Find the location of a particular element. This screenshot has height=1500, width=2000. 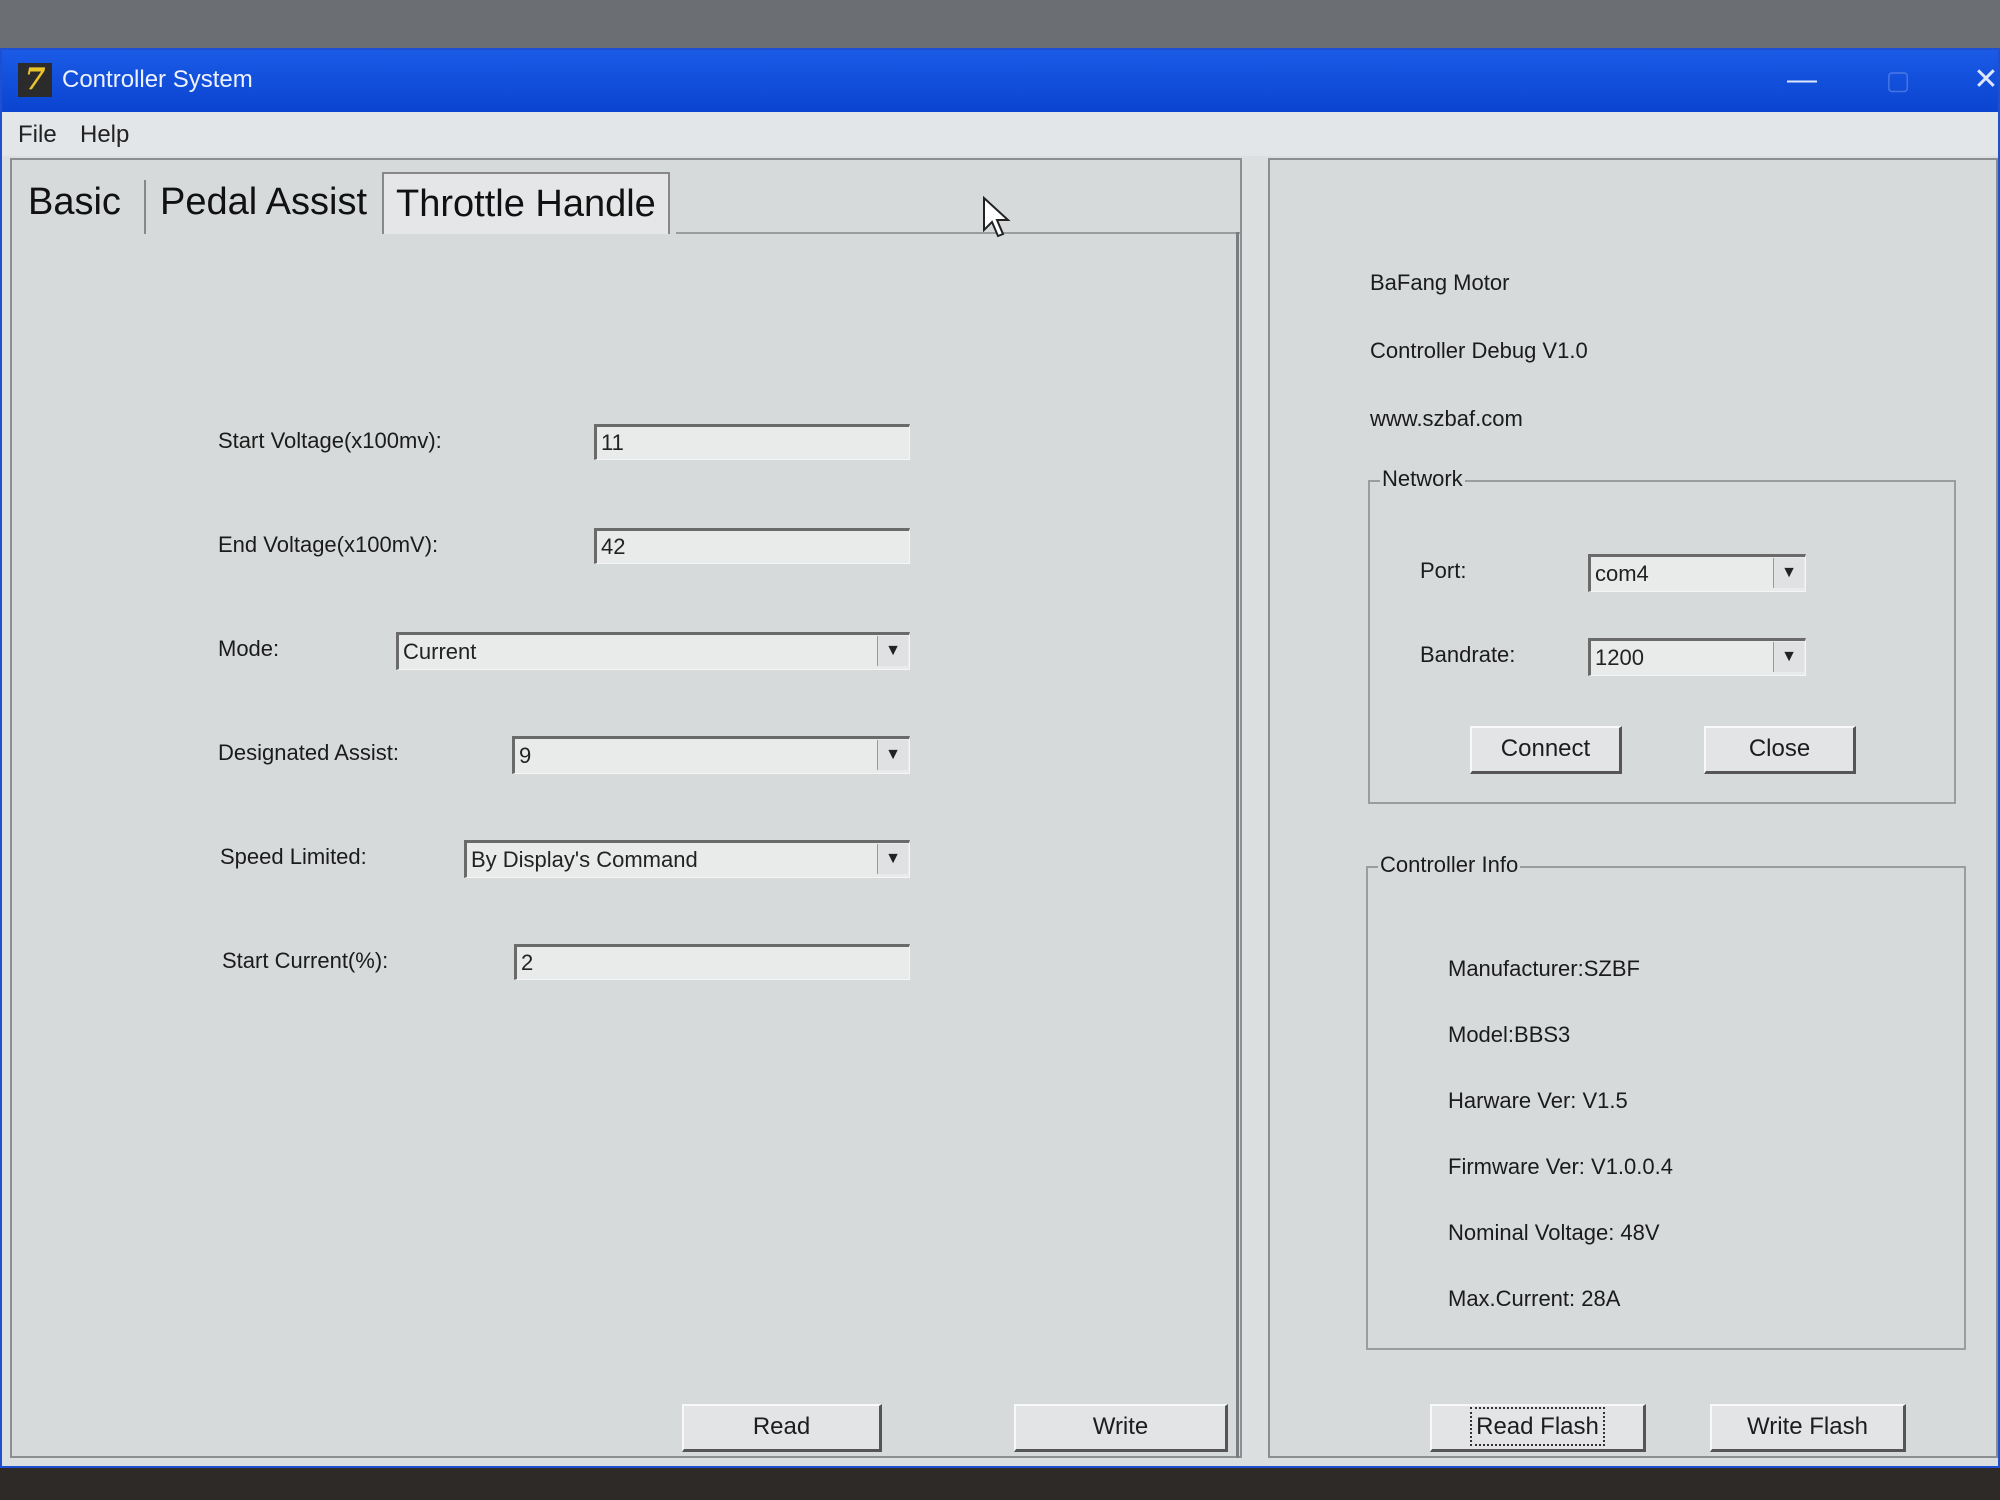

read-flash-button: Read Flash is located at coordinates (1538, 1428).